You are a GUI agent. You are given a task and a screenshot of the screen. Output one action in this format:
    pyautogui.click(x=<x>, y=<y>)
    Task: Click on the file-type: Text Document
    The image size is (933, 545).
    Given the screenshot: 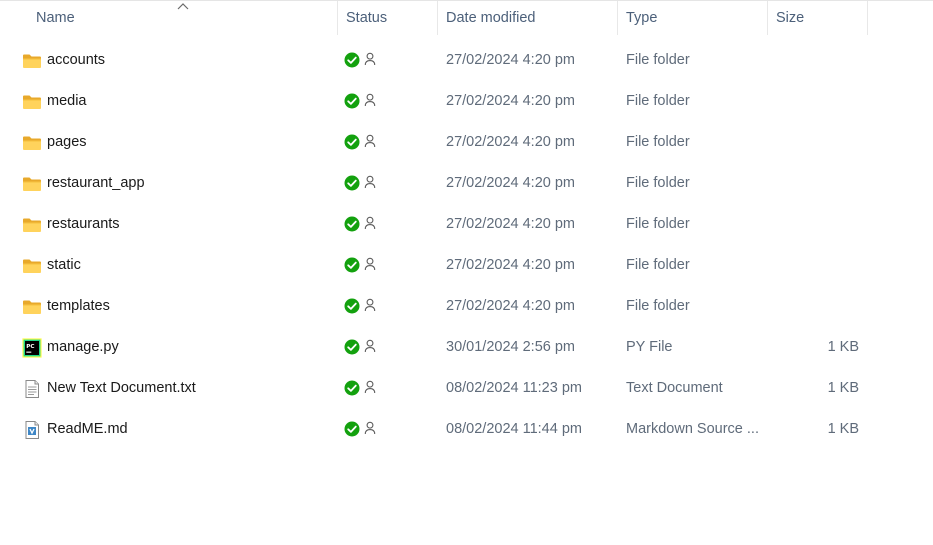 What is the action you would take?
    pyautogui.click(x=674, y=388)
    